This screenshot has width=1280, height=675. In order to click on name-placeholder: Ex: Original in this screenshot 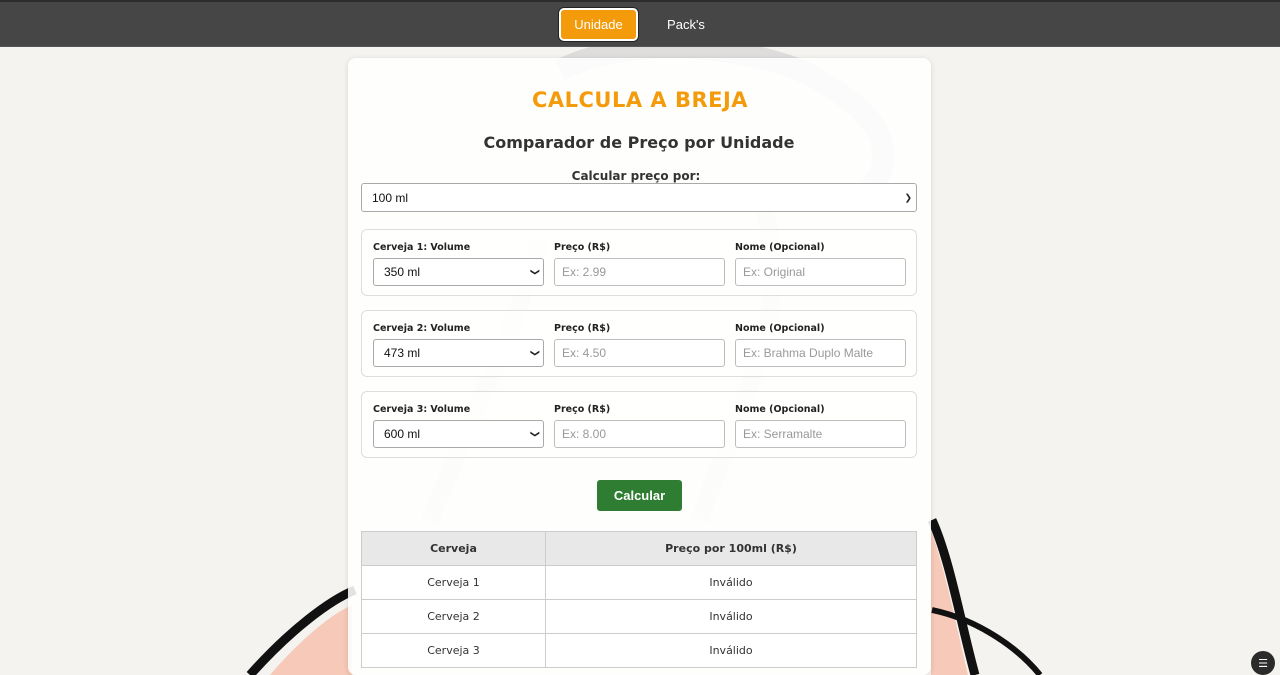, I will do `click(774, 272)`.